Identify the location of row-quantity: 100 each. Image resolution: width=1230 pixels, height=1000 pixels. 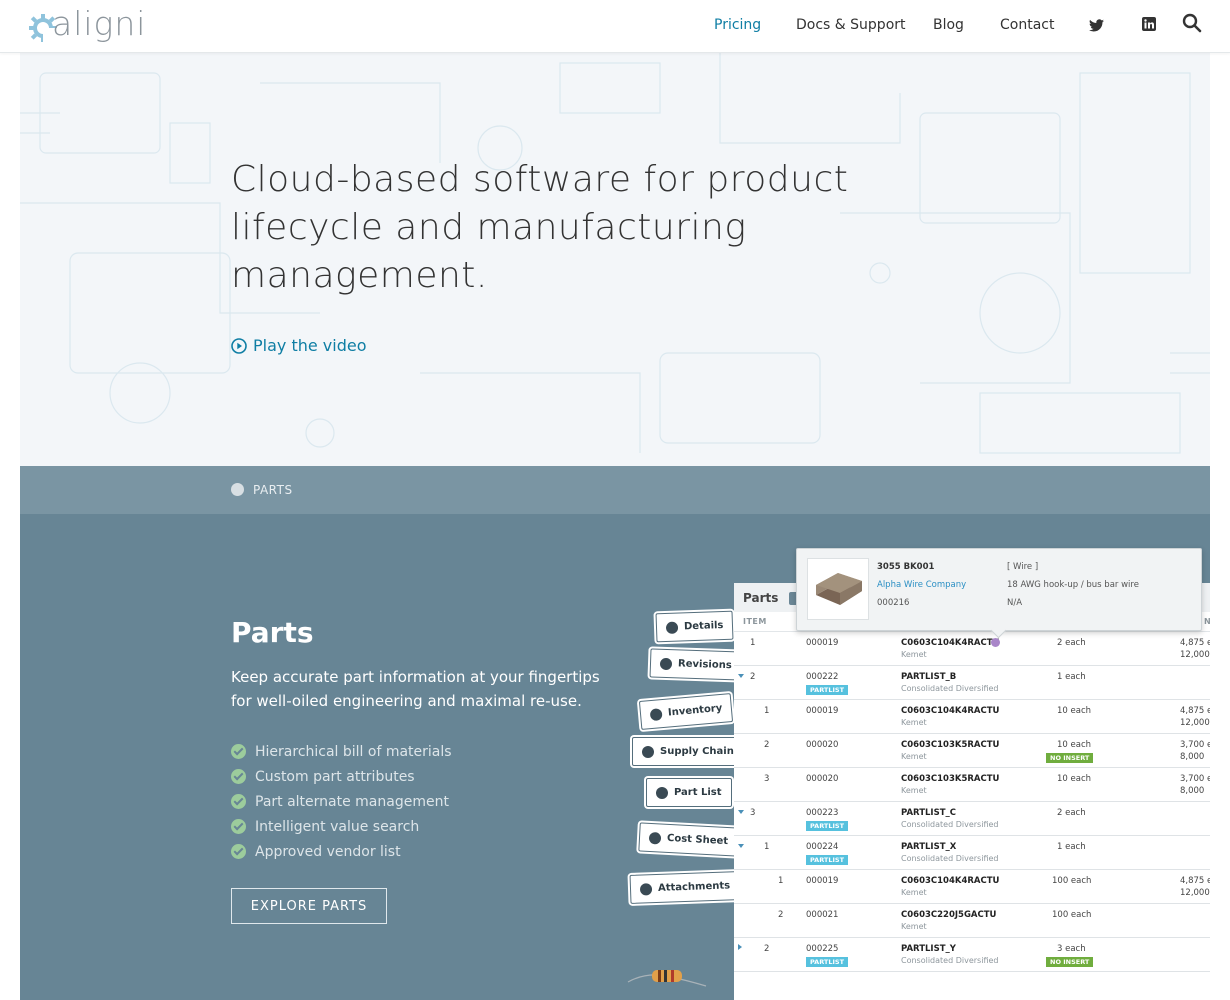
(1072, 915).